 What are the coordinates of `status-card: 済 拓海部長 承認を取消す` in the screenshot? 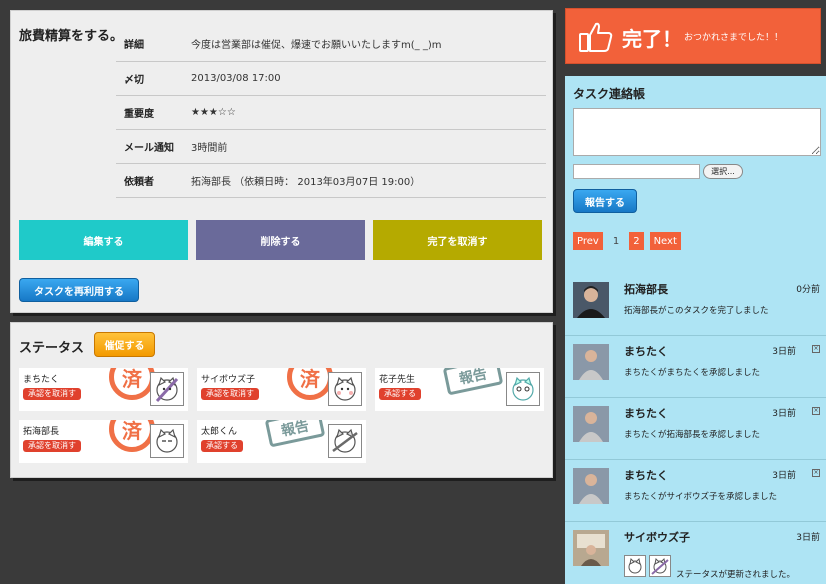 It's located at (103, 441).